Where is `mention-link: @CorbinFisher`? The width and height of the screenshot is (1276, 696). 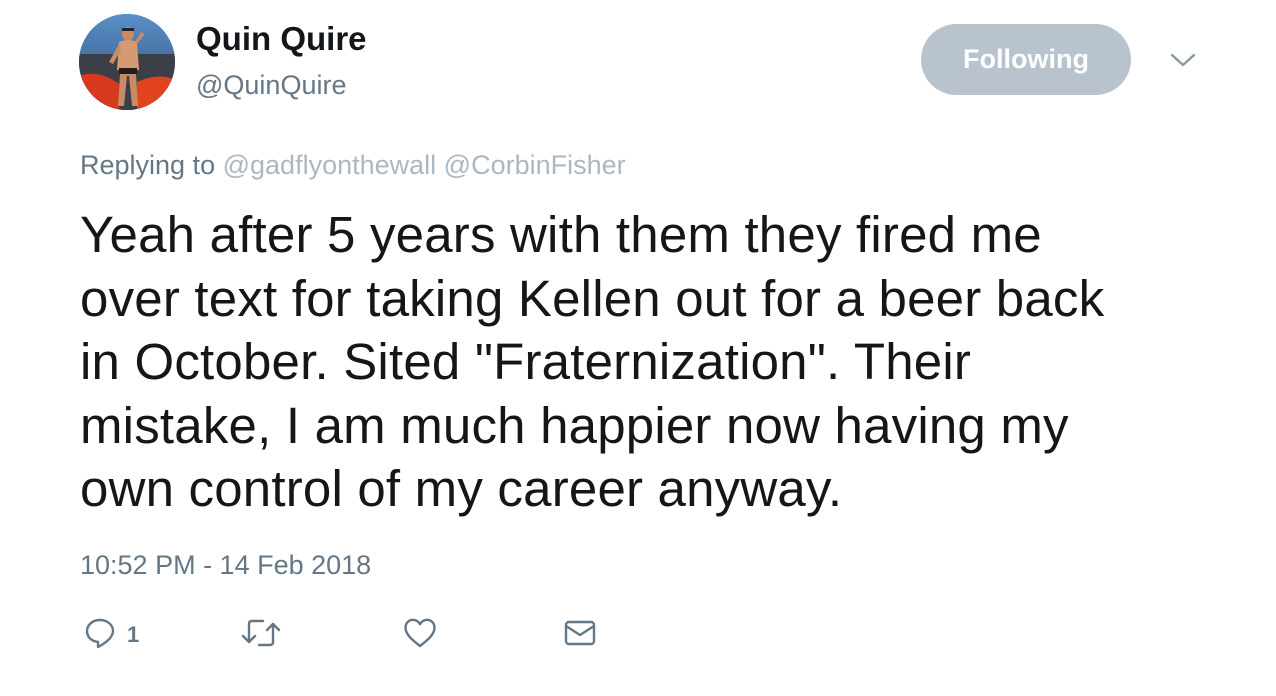 mention-link: @CorbinFisher is located at coordinates (535, 165).